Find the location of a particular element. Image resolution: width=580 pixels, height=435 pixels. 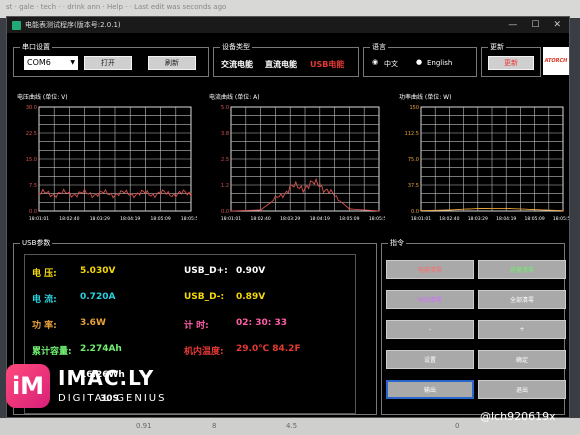

y-tick-label: 2.5 is located at coordinates (225, 160).